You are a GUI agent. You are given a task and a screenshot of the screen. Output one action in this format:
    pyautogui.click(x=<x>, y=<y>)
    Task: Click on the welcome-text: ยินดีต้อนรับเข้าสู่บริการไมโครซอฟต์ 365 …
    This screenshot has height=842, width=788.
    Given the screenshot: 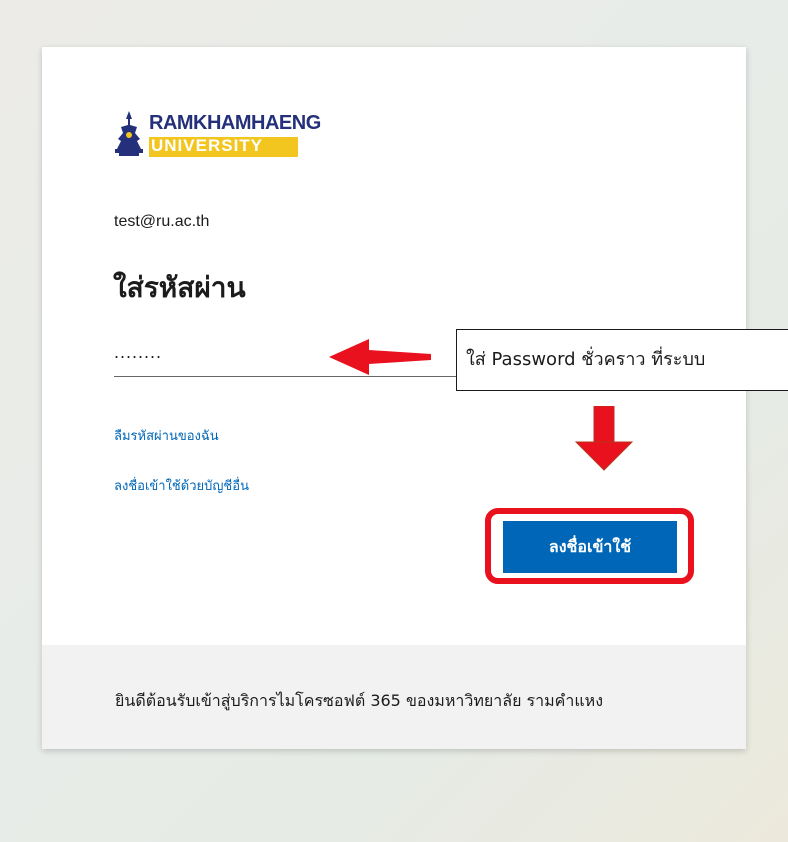 What is the action you would take?
    pyautogui.click(x=359, y=700)
    